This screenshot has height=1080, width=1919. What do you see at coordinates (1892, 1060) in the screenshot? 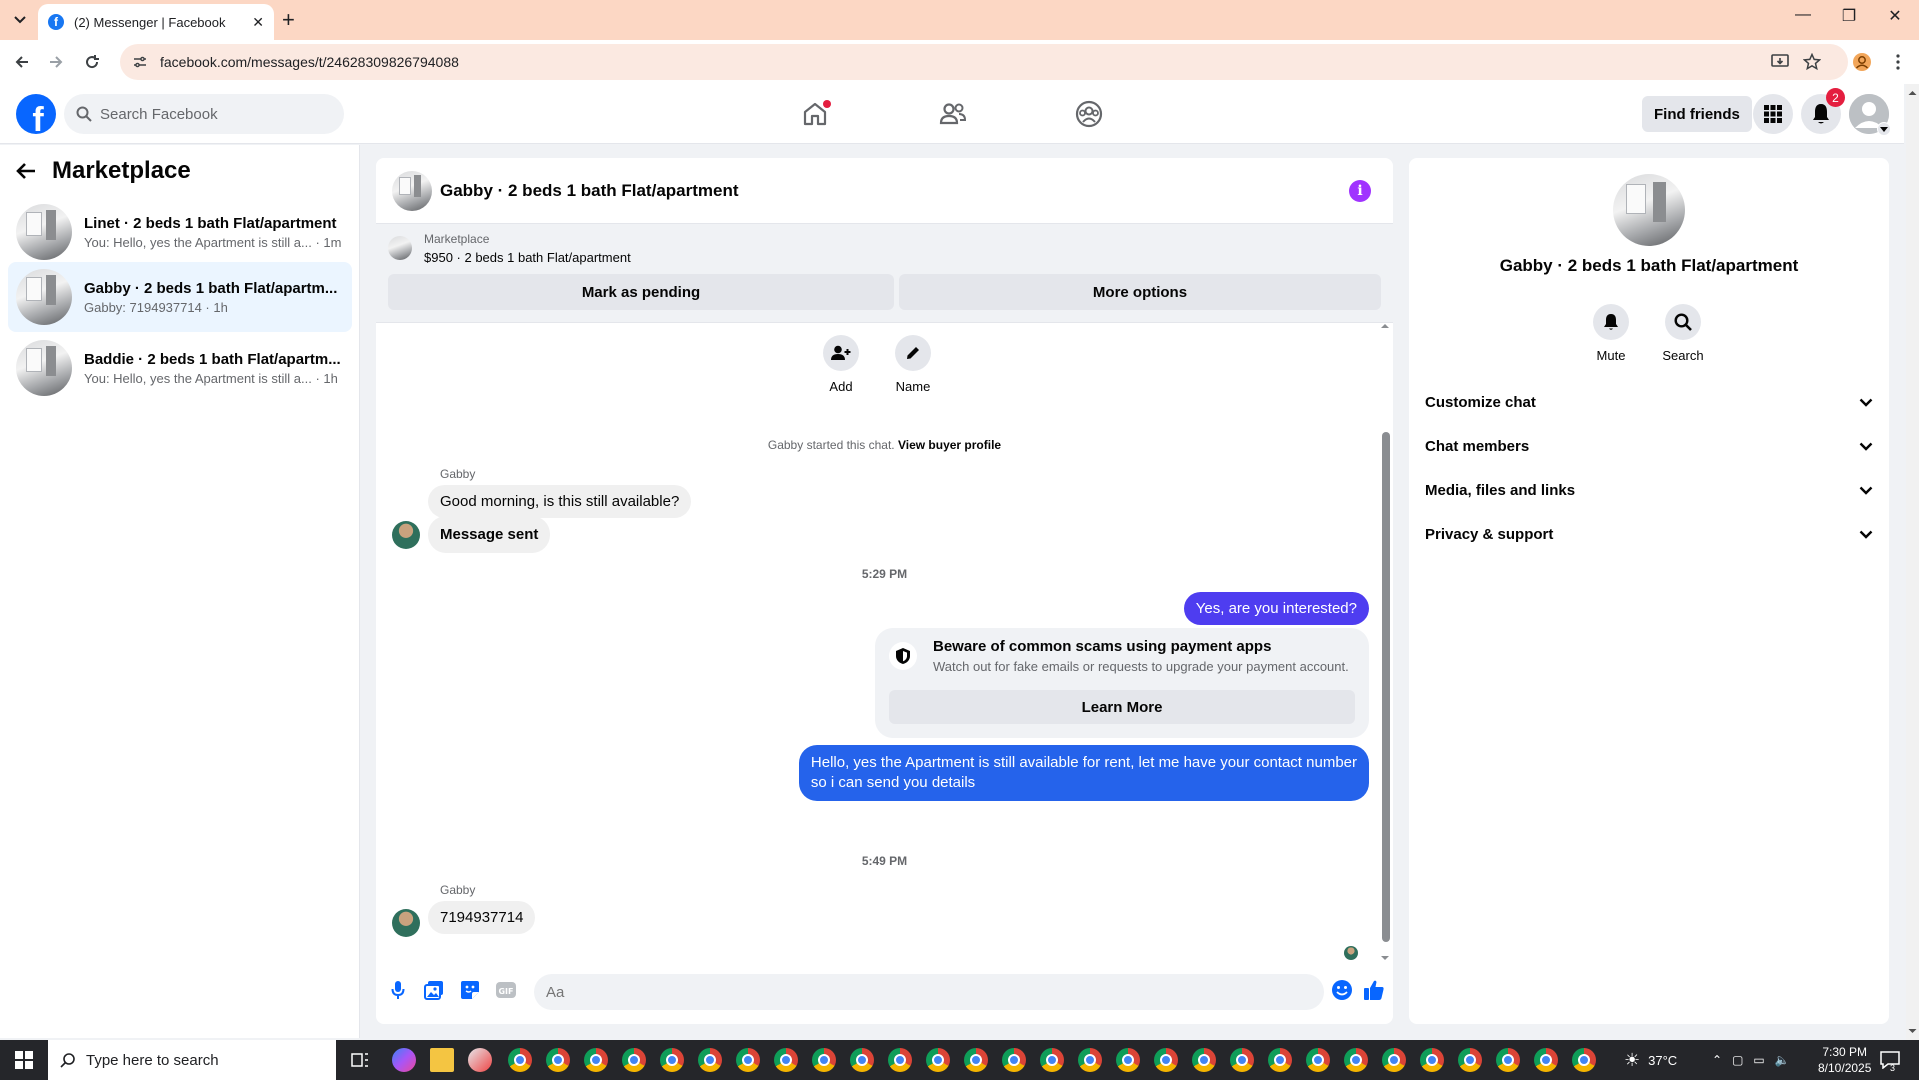
I see `notification-center-icon: 3` at bounding box center [1892, 1060].